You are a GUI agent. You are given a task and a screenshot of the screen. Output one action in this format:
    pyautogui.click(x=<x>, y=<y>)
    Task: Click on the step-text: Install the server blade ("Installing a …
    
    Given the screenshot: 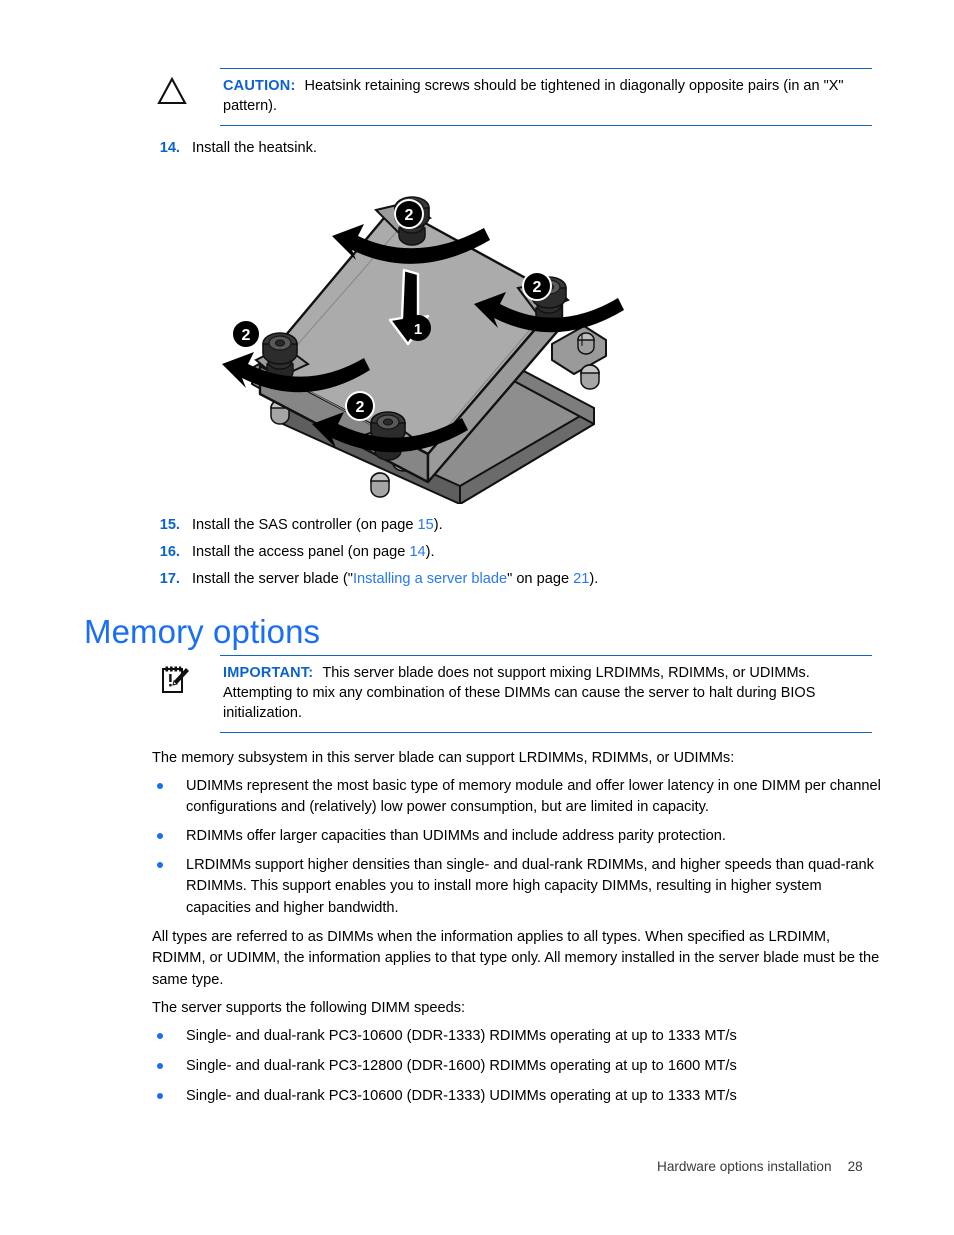 What is the action you would take?
    pyautogui.click(x=395, y=579)
    